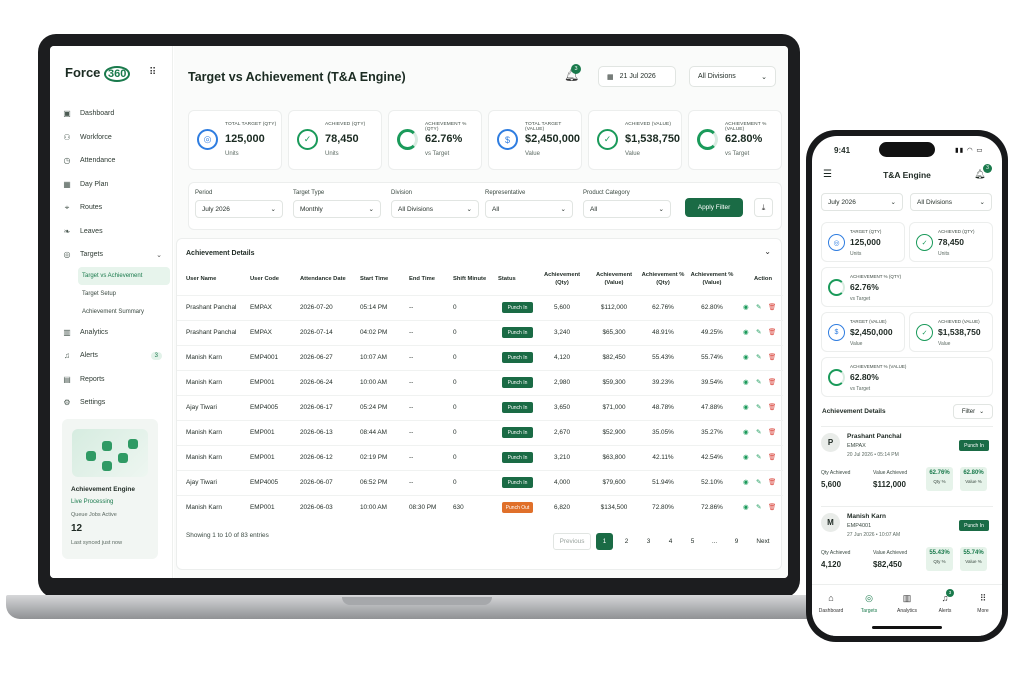  I want to click on pagination-page: 9, so click(736, 541).